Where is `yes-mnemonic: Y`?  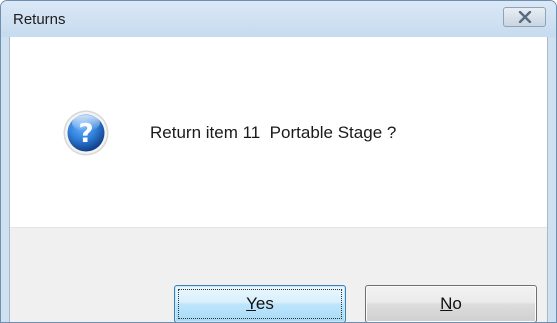 yes-mnemonic: Y is located at coordinates (251, 303).